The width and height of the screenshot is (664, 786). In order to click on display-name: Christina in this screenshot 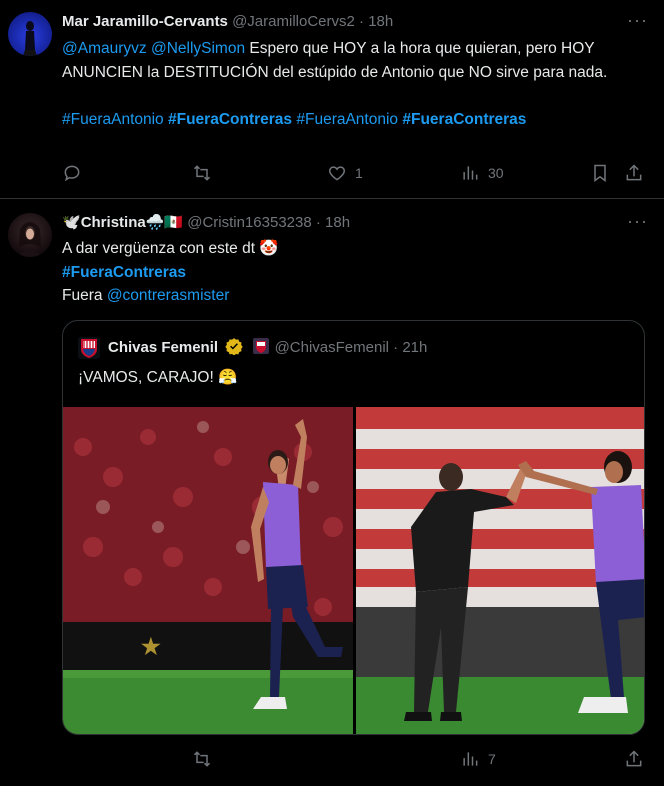, I will do `click(113, 222)`.